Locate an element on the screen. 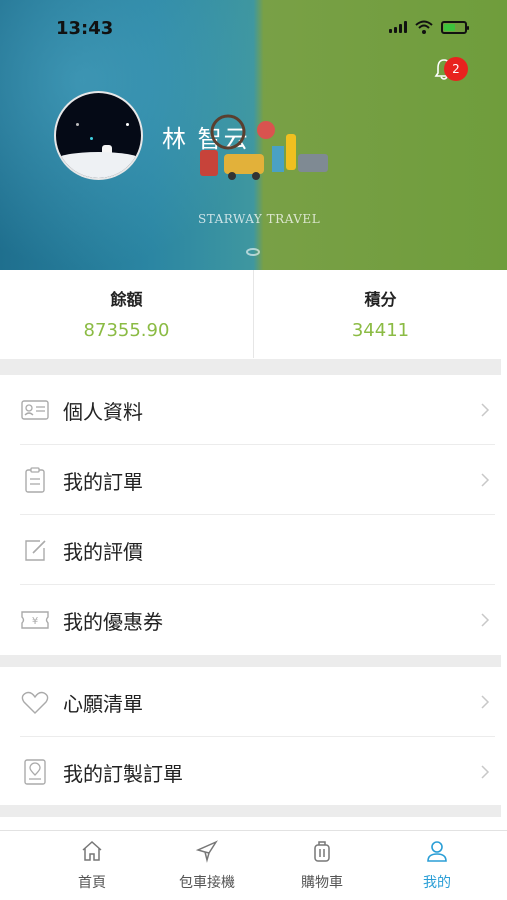 Image resolution: width=507 pixels, height=900 pixels. menu-label: 我的評價 is located at coordinates (103, 551).